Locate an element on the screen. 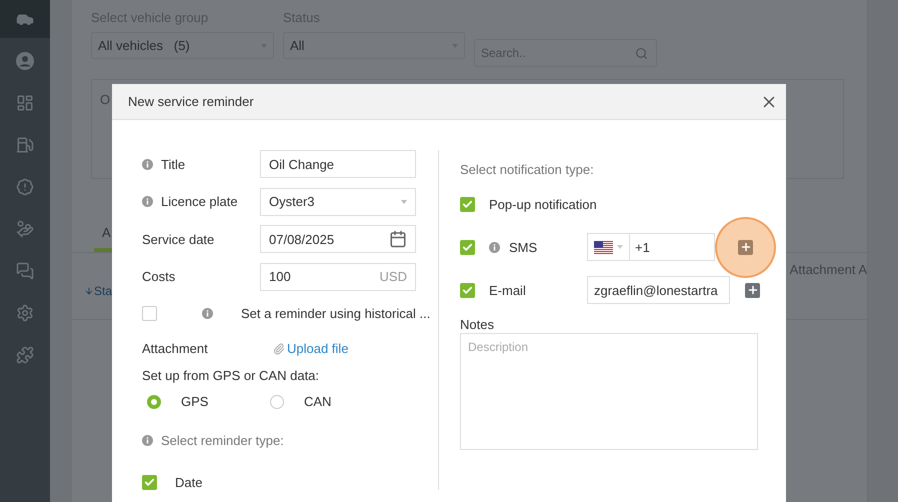  settings-icon is located at coordinates (25, 313).